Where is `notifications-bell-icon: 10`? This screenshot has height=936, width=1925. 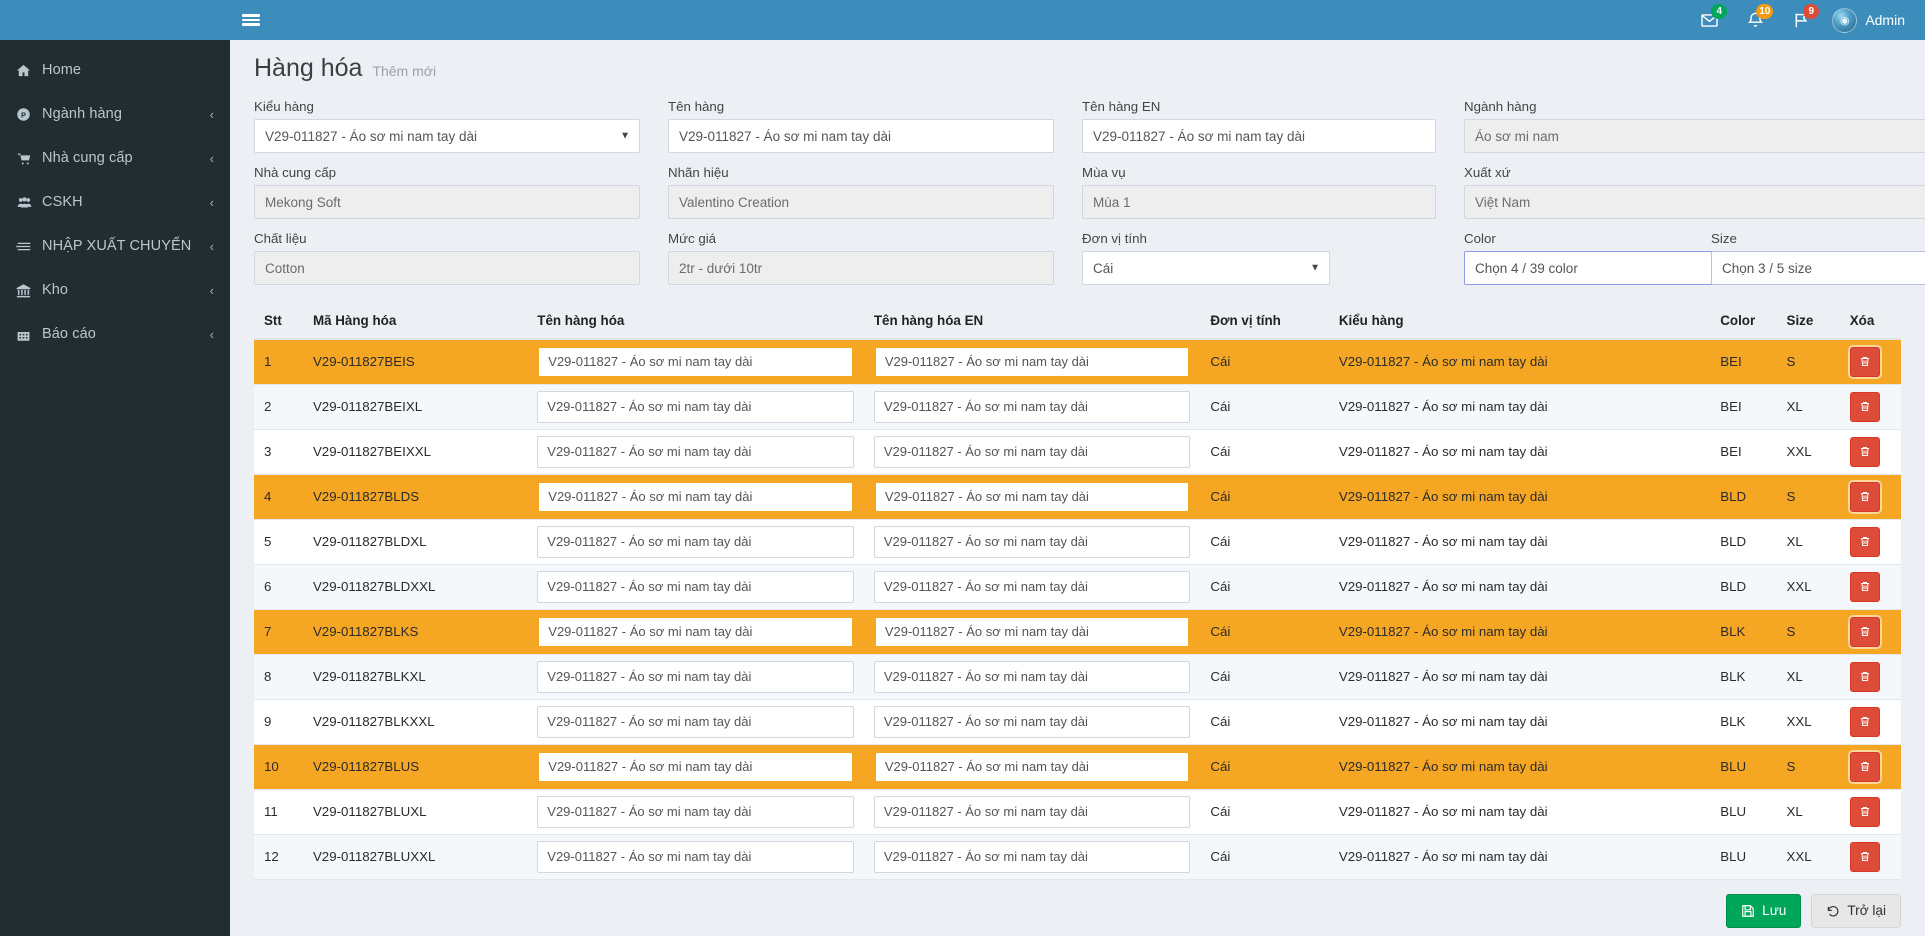
notifications-bell-icon: 10 is located at coordinates (1755, 20).